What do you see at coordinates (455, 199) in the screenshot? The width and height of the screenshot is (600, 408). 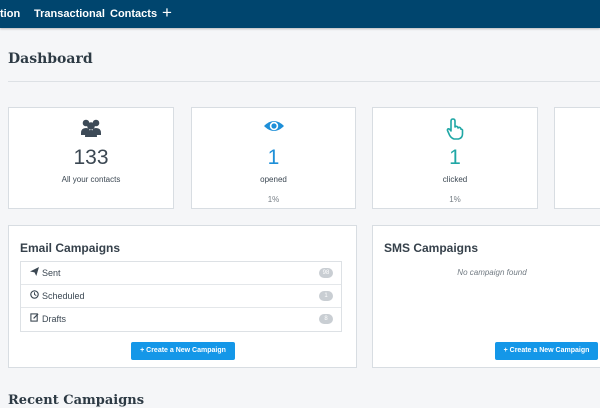 I see `clicked-percent: 1%` at bounding box center [455, 199].